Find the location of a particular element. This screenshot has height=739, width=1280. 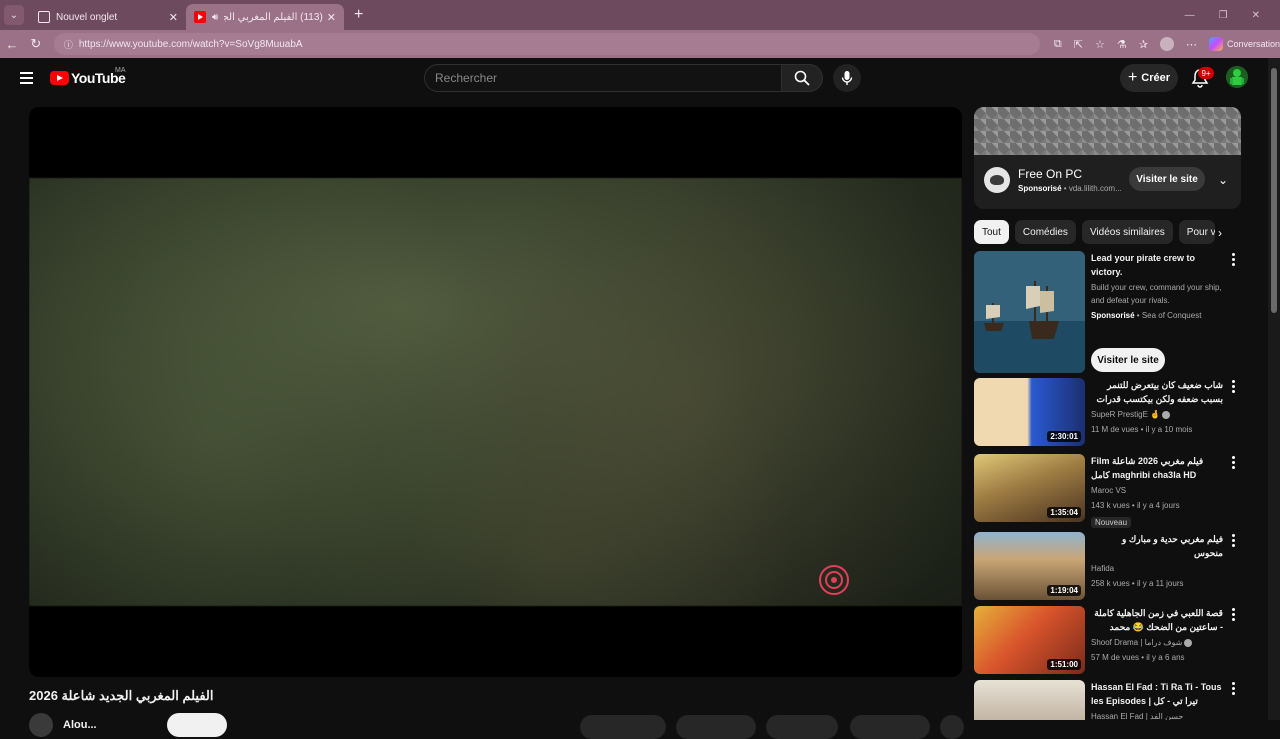

duration-badge: 2:30:01 is located at coordinates (1064, 436).